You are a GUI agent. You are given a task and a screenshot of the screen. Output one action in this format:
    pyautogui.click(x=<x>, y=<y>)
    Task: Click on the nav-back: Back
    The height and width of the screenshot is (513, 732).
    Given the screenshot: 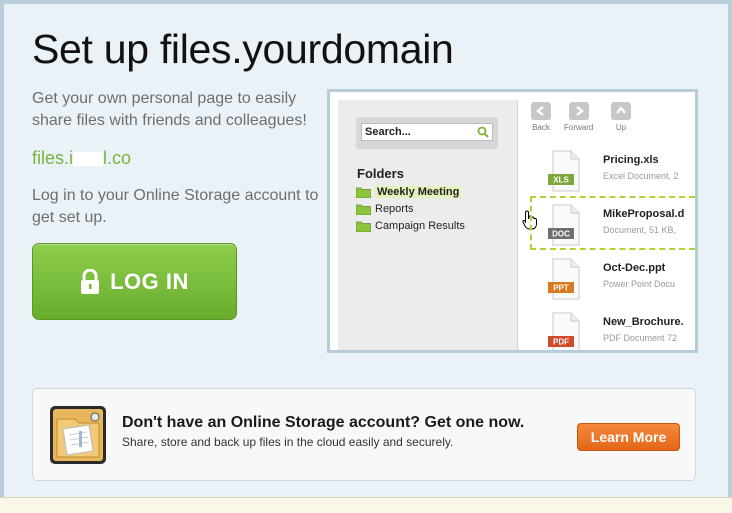 What is the action you would take?
    pyautogui.click(x=541, y=117)
    